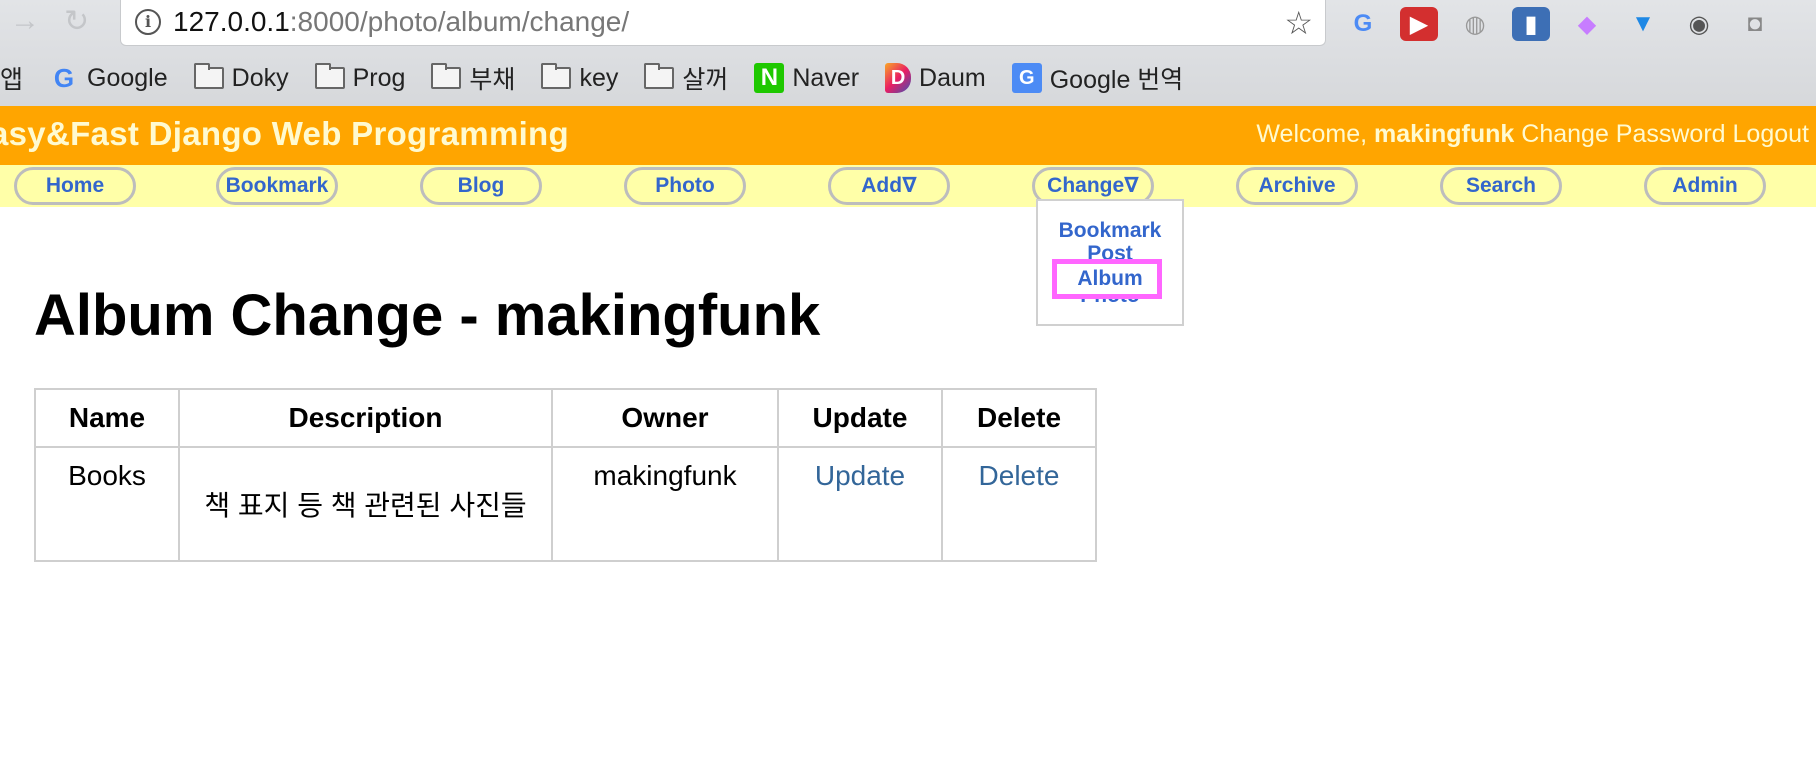 Image resolution: width=1816 pixels, height=768 pixels. Describe the element at coordinates (1699, 24) in the screenshot. I see `key-extension-icon: ◉` at that location.